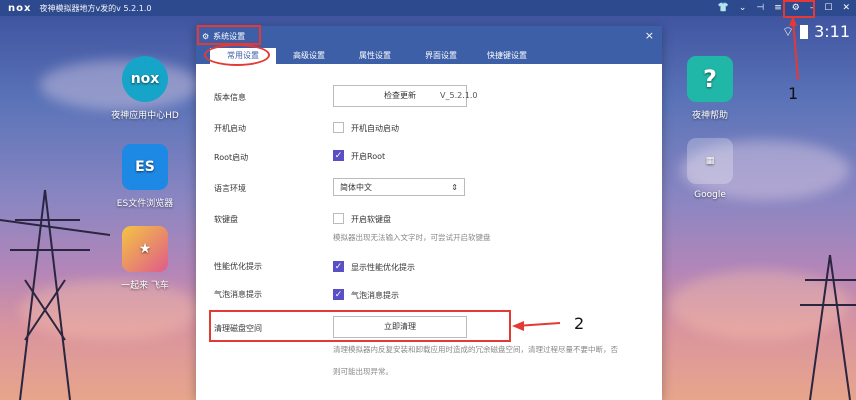  What do you see at coordinates (793, 93) in the screenshot?
I see `annotation-number-1: 1` at bounding box center [793, 93].